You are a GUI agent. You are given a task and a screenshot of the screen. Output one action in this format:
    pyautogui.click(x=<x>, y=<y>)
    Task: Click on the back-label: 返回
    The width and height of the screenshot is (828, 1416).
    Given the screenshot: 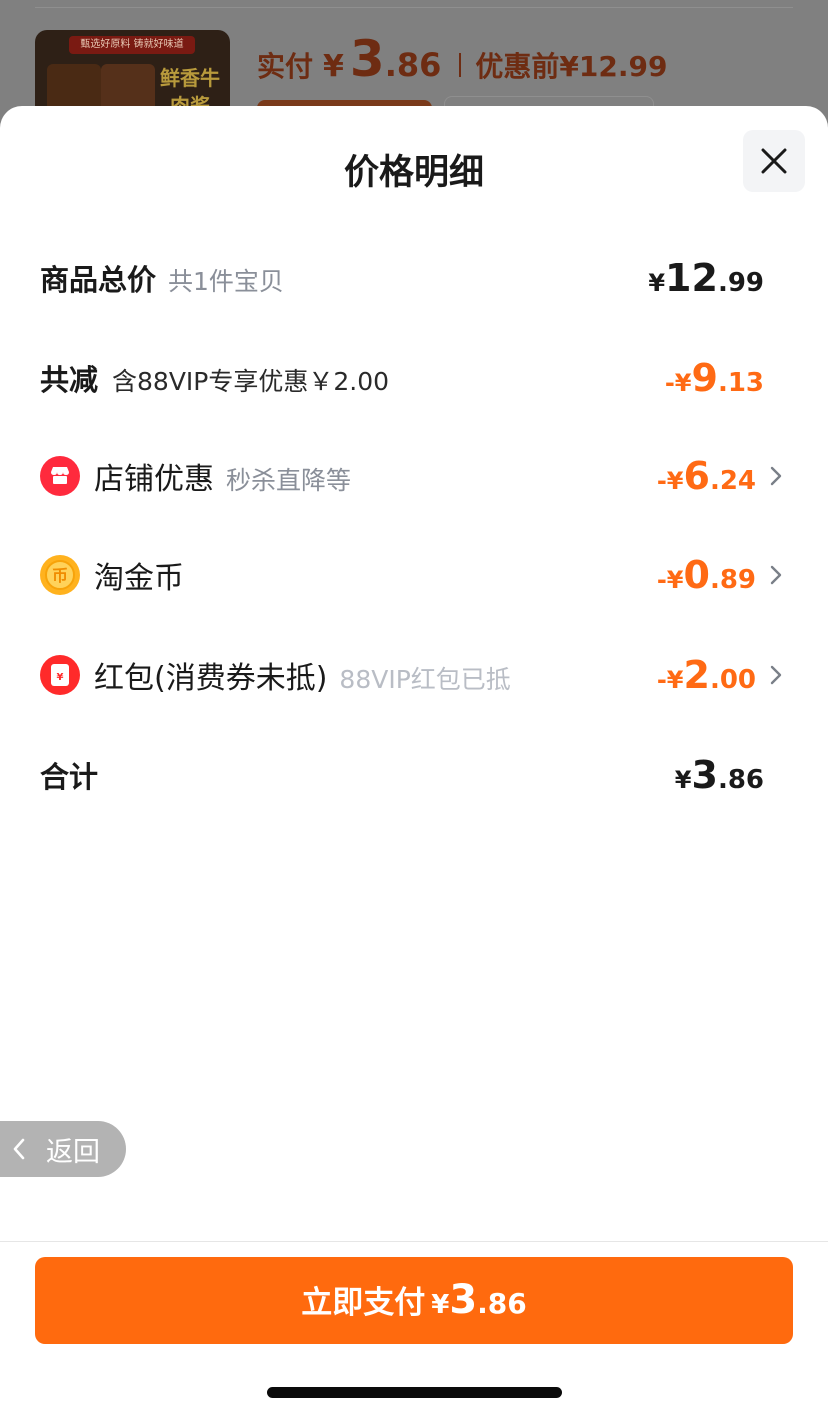 What is the action you would take?
    pyautogui.click(x=73, y=1152)
    